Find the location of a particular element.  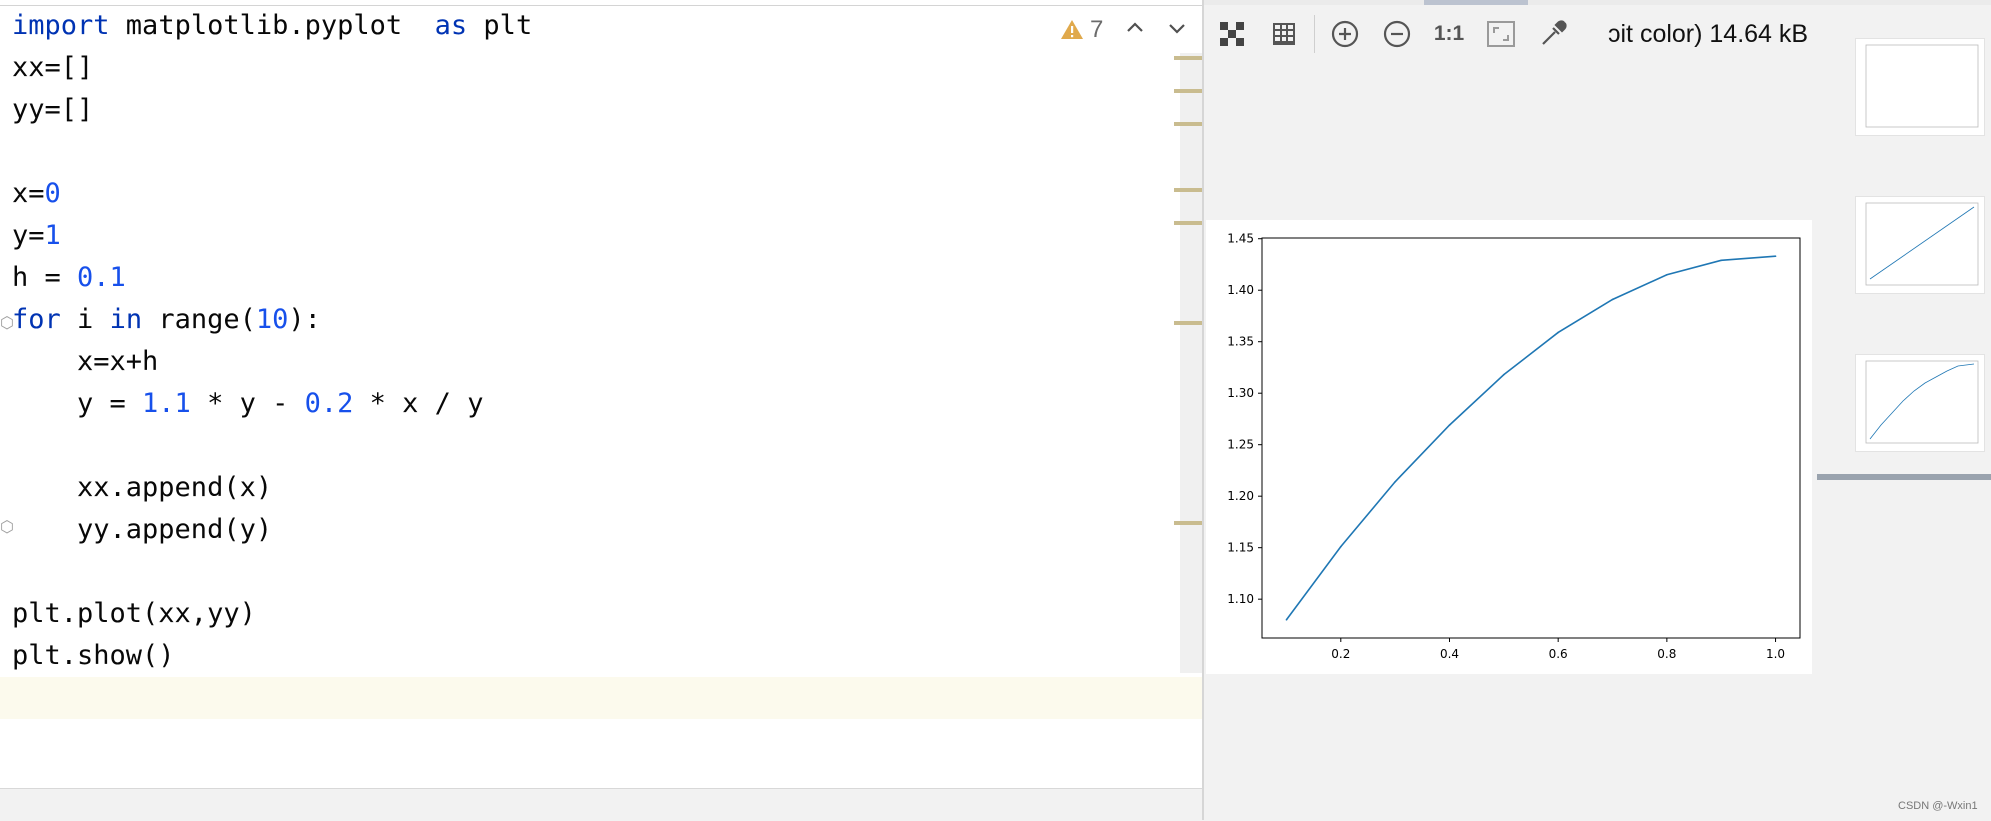

x-tick-label: 0.4 is located at coordinates (1449, 654).